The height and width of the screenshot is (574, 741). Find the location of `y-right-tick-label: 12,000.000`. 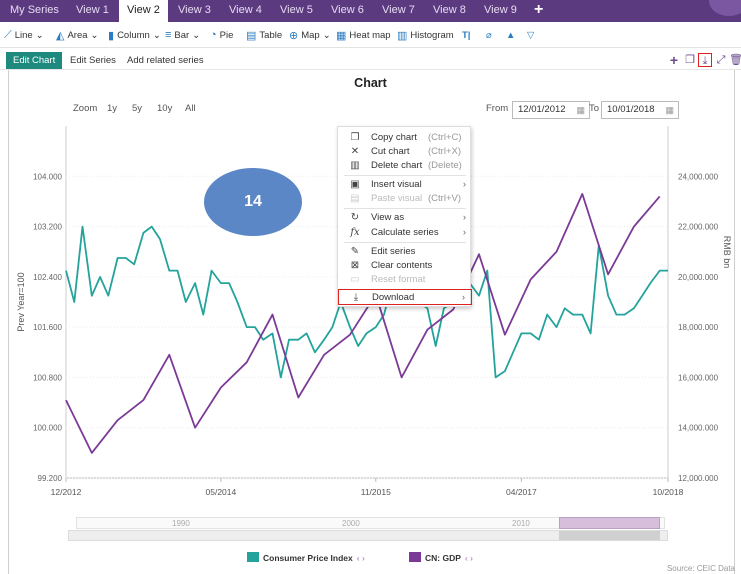

y-right-tick-label: 12,000.000 is located at coordinates (698, 478).